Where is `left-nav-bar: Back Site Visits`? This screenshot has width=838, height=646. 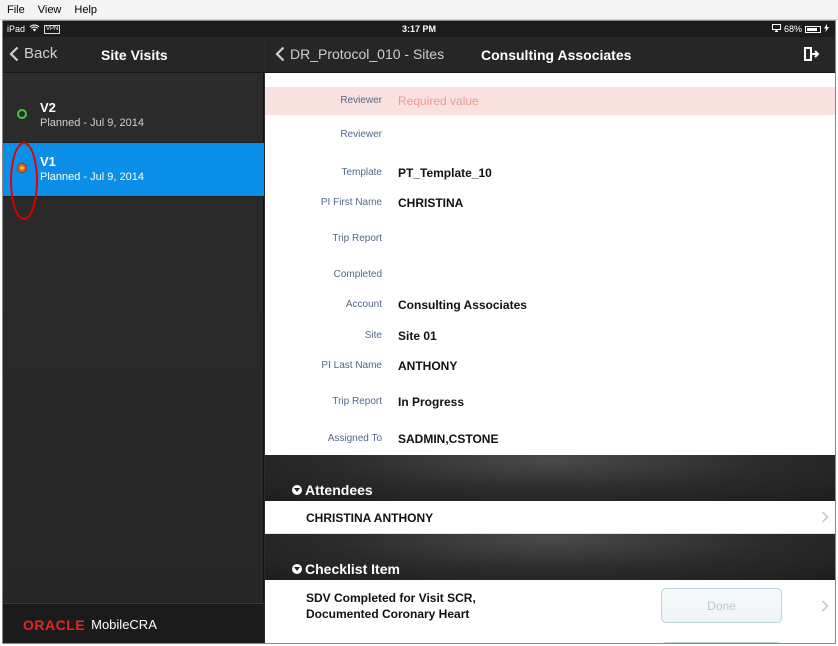
left-nav-bar: Back Site Visits is located at coordinates (133, 55).